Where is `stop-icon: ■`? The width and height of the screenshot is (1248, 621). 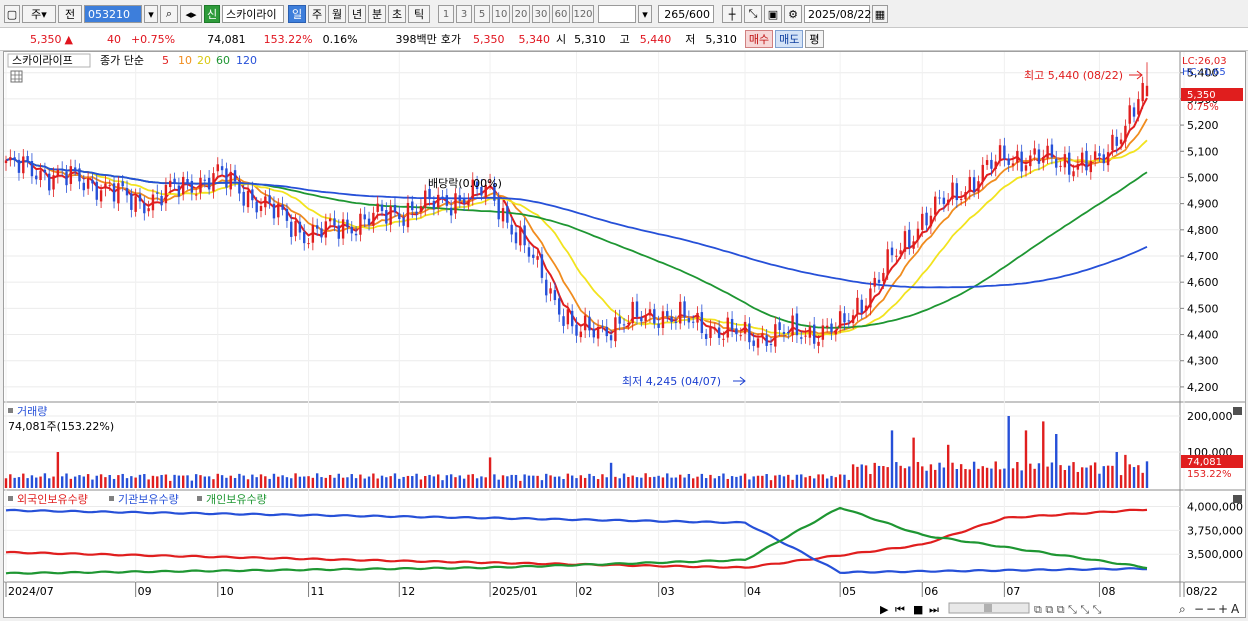 stop-icon: ■ is located at coordinates (918, 609).